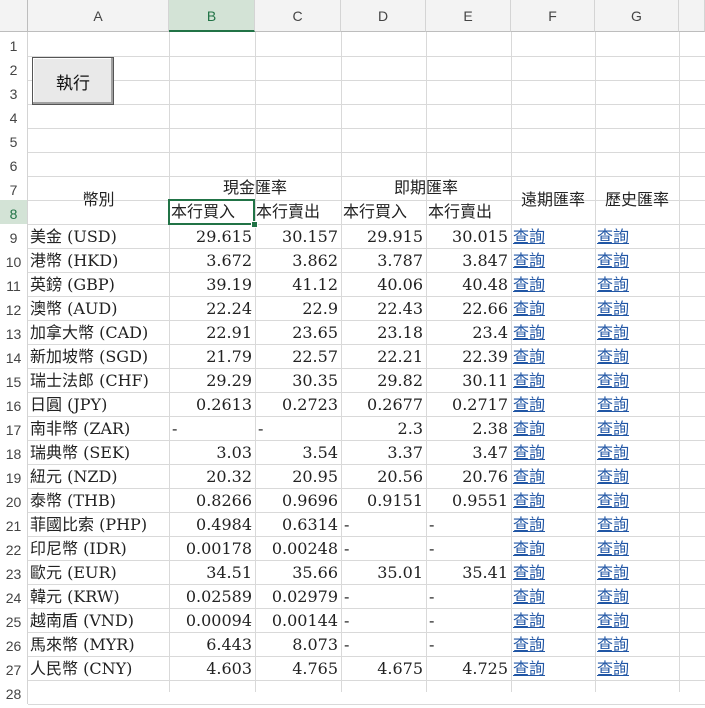  Describe the element at coordinates (99, 645) in the screenshot. I see `currency-name-cell: 馬來幣 (MYR)` at that location.